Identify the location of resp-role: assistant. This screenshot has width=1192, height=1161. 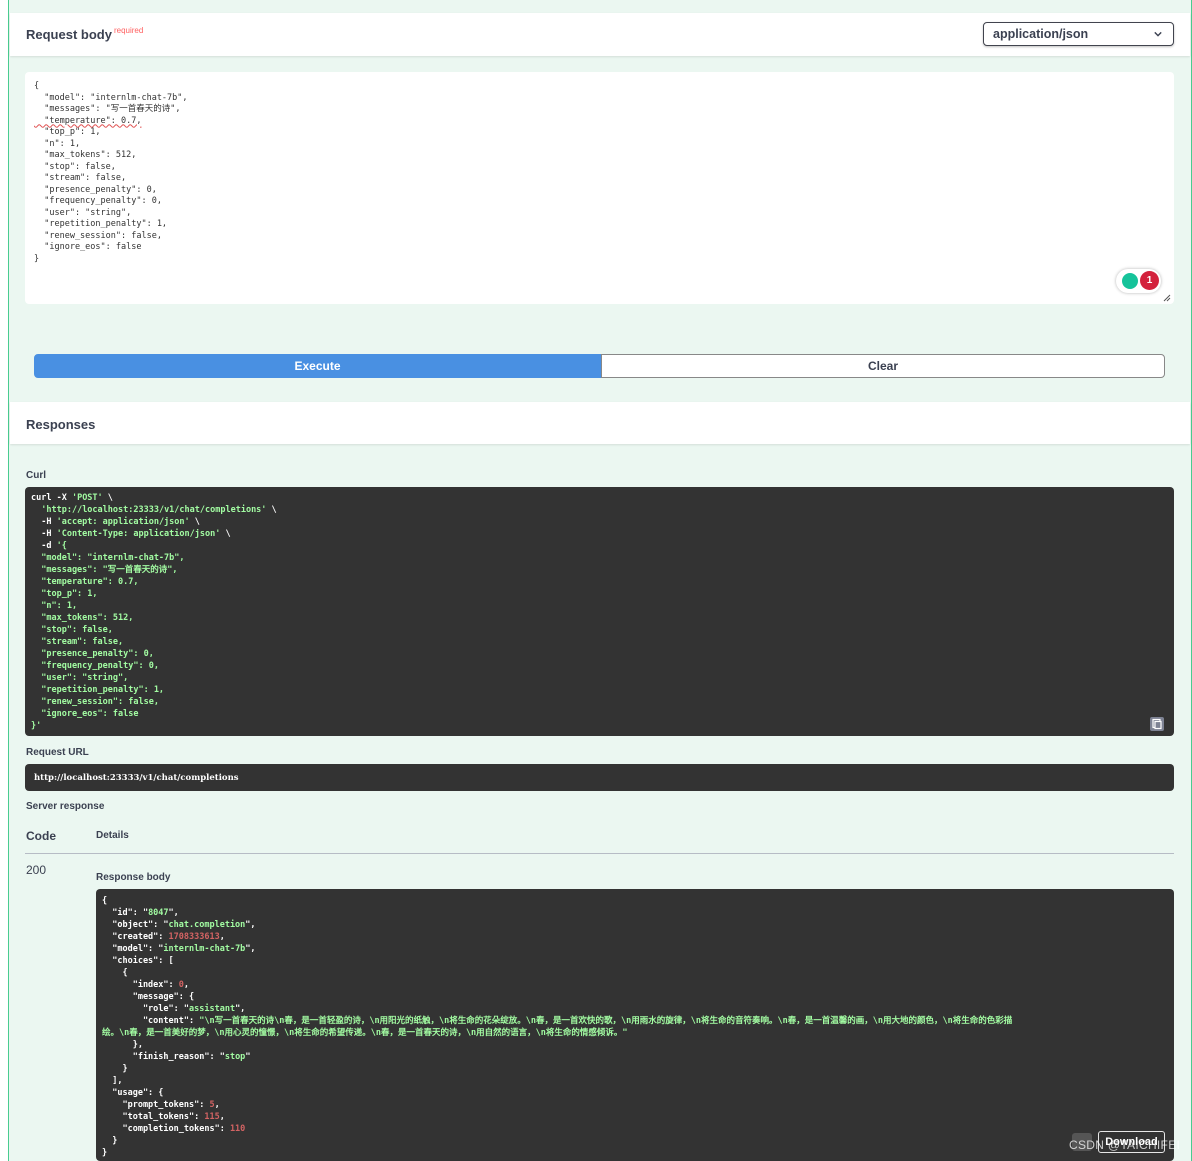
(212, 1009).